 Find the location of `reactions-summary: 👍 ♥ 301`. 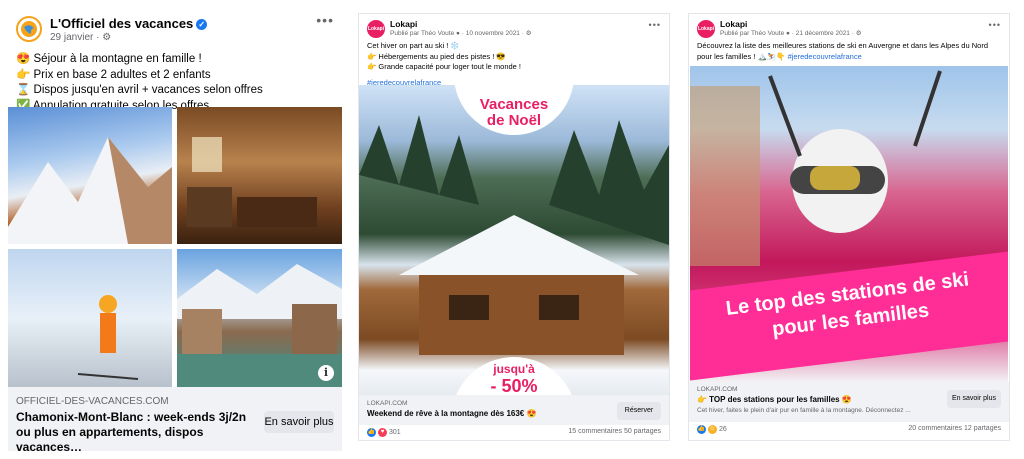

reactions-summary: 👍 ♥ 301 is located at coordinates (384, 432).